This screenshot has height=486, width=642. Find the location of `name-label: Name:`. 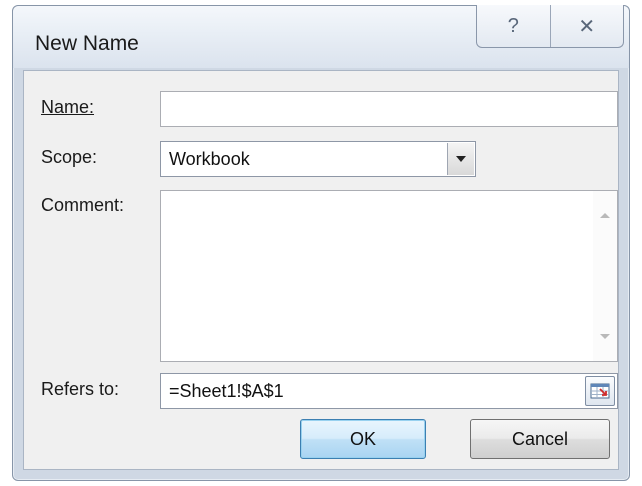

name-label: Name: is located at coordinates (67, 107).